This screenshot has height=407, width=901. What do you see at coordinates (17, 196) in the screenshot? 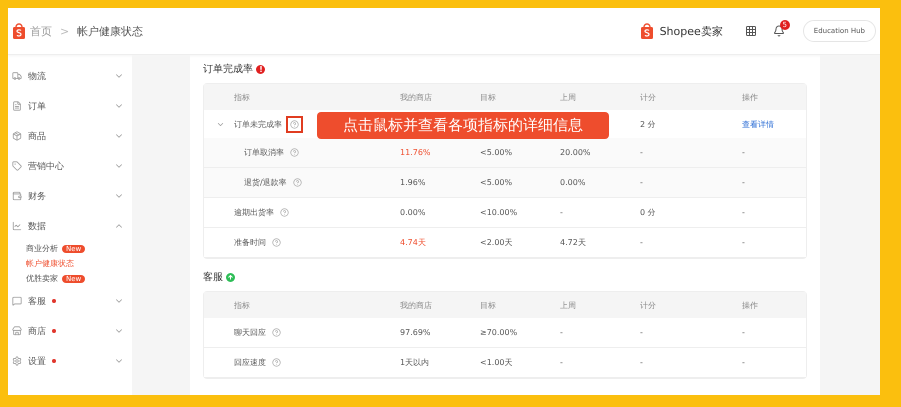
I see `wallet-icon` at bounding box center [17, 196].